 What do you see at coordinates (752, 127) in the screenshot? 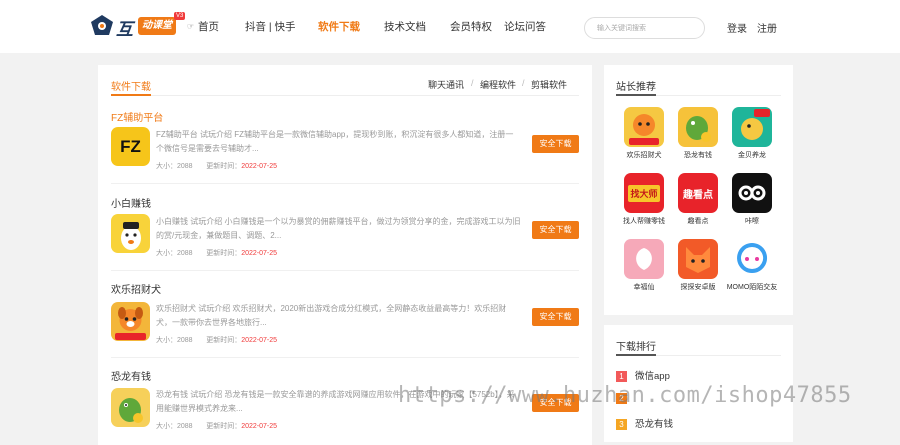
I see `dragon-app-icon` at bounding box center [752, 127].